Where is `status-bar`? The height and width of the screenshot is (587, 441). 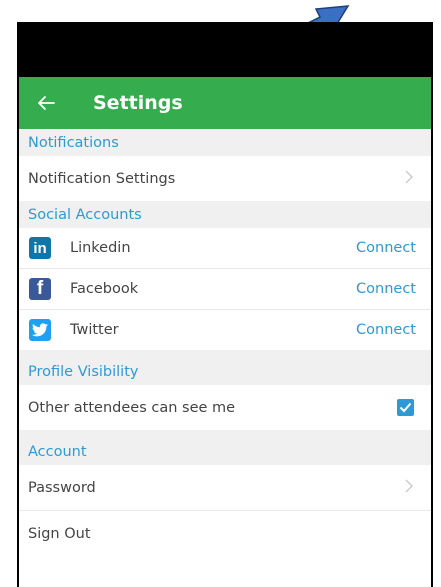
status-bar is located at coordinates (225, 49).